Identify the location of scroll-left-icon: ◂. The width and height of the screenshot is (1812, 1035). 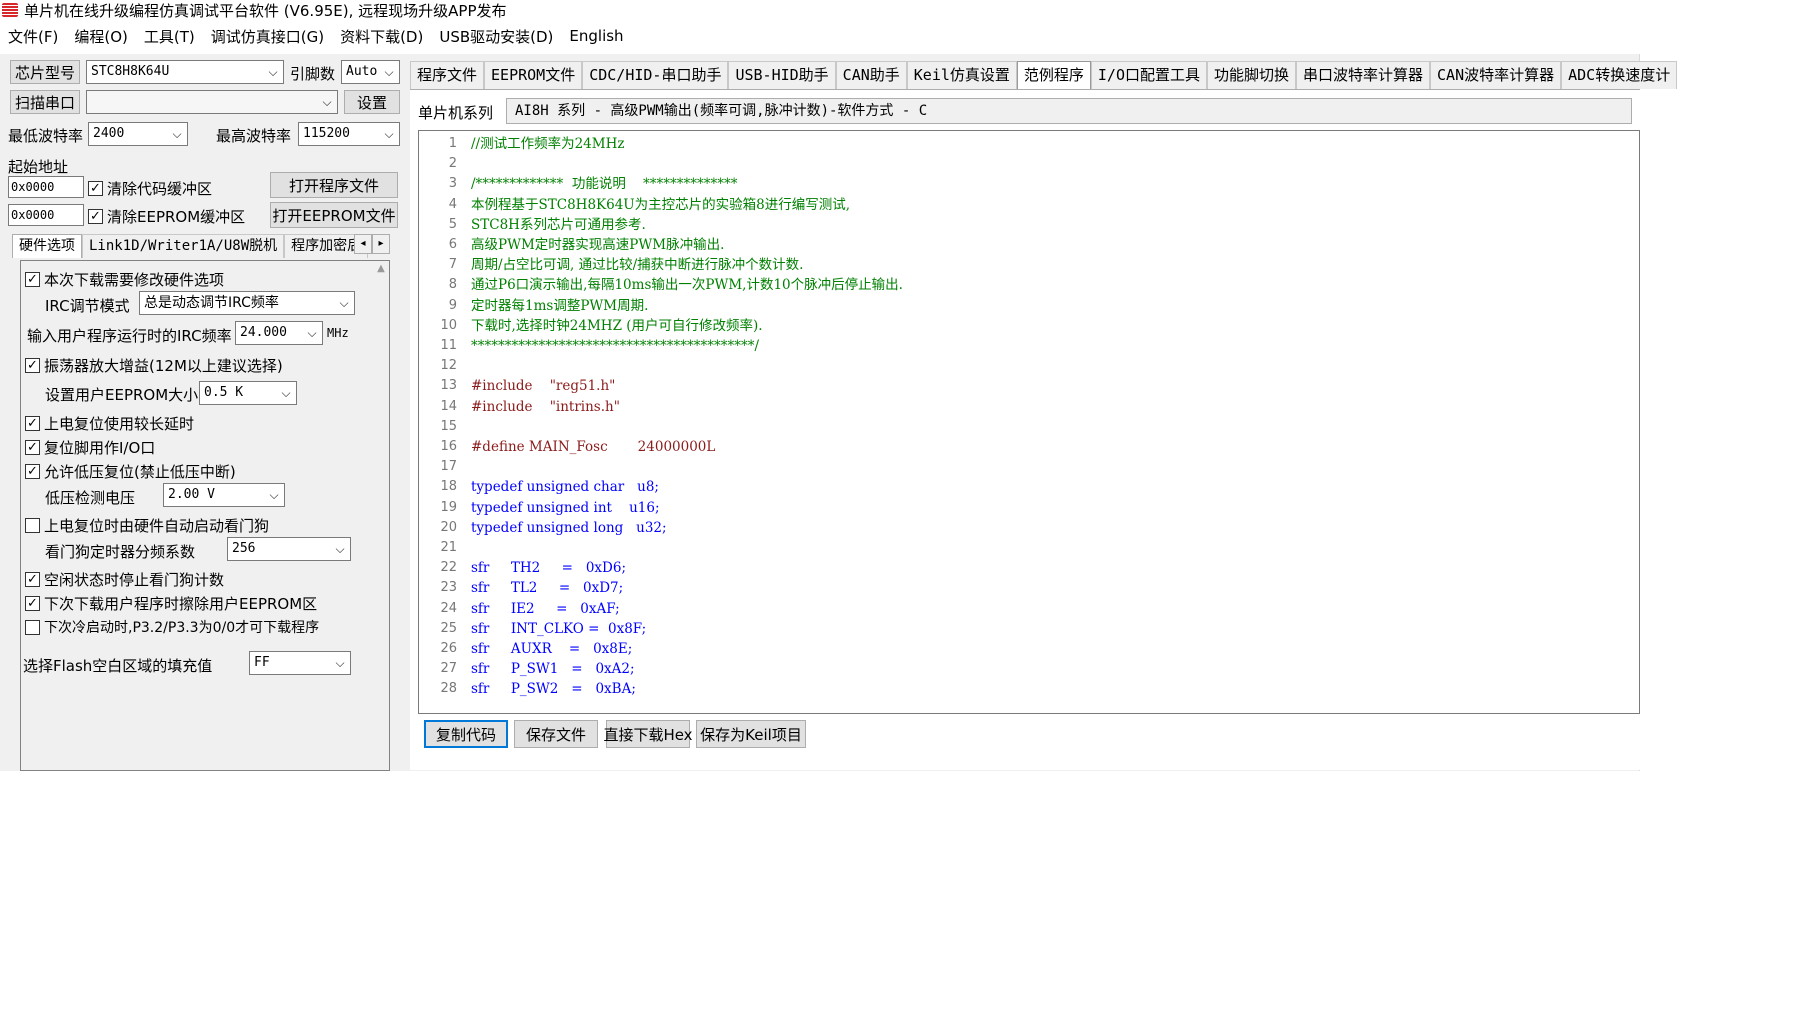
(363, 244).